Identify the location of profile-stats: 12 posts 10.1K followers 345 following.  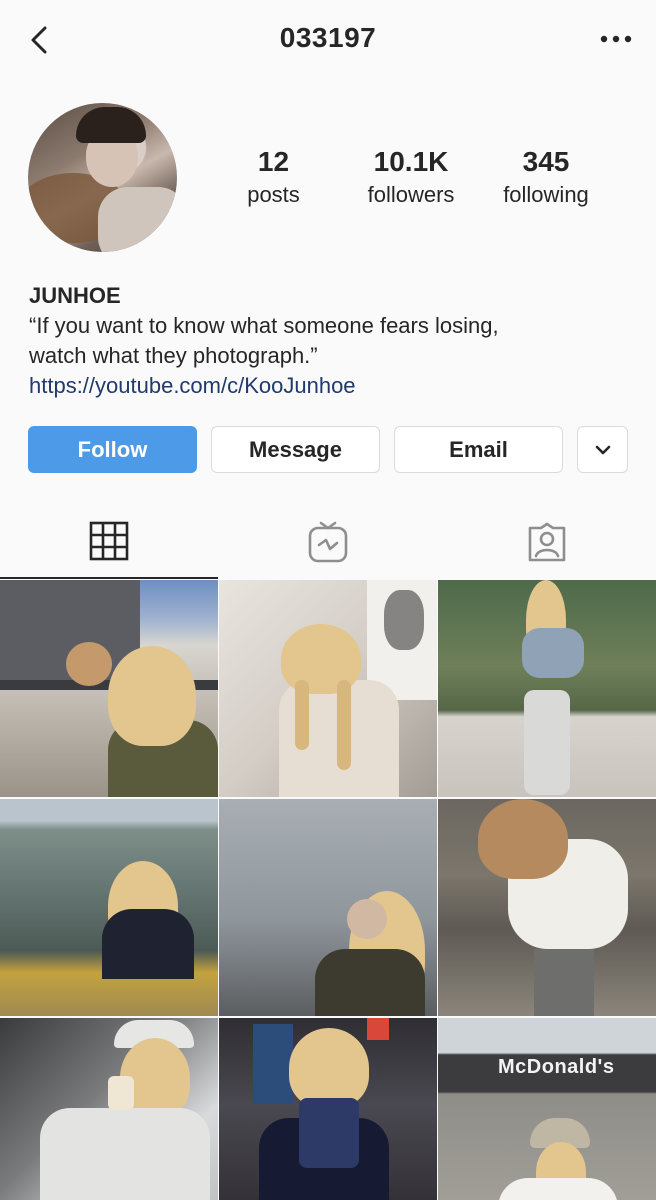
(411, 181).